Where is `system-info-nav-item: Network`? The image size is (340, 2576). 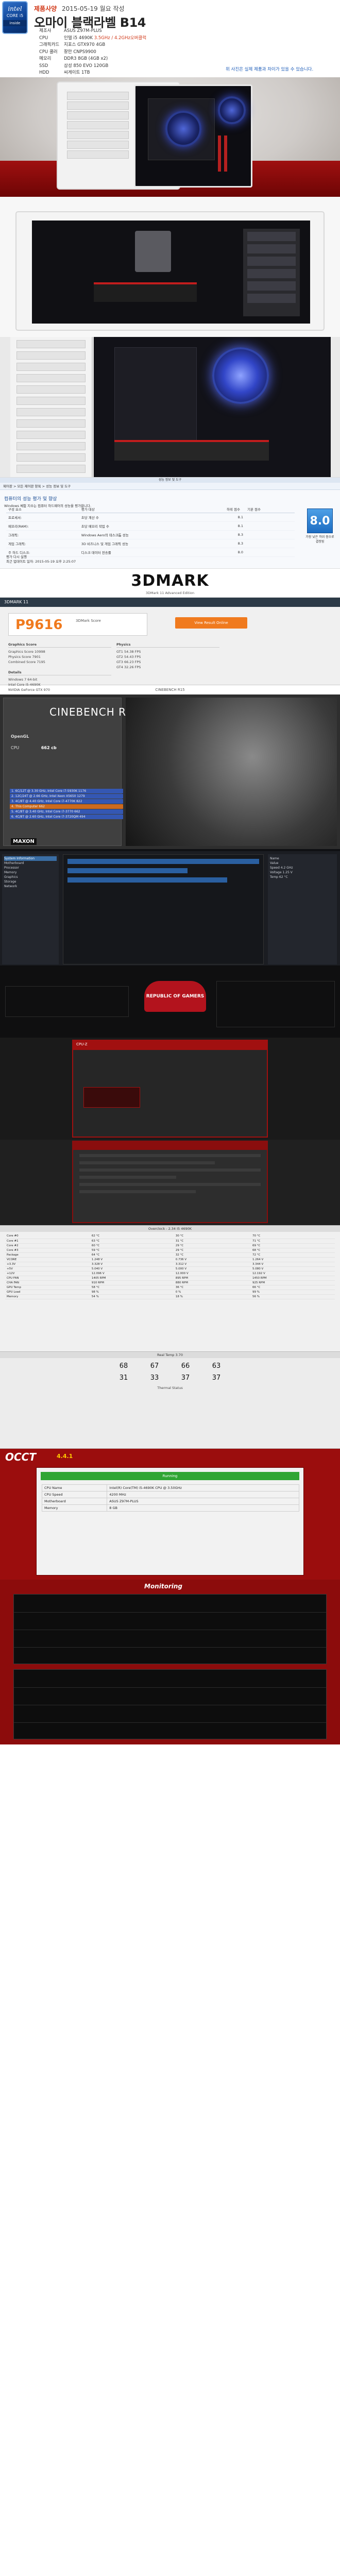 system-info-nav-item: Network is located at coordinates (11, 886).